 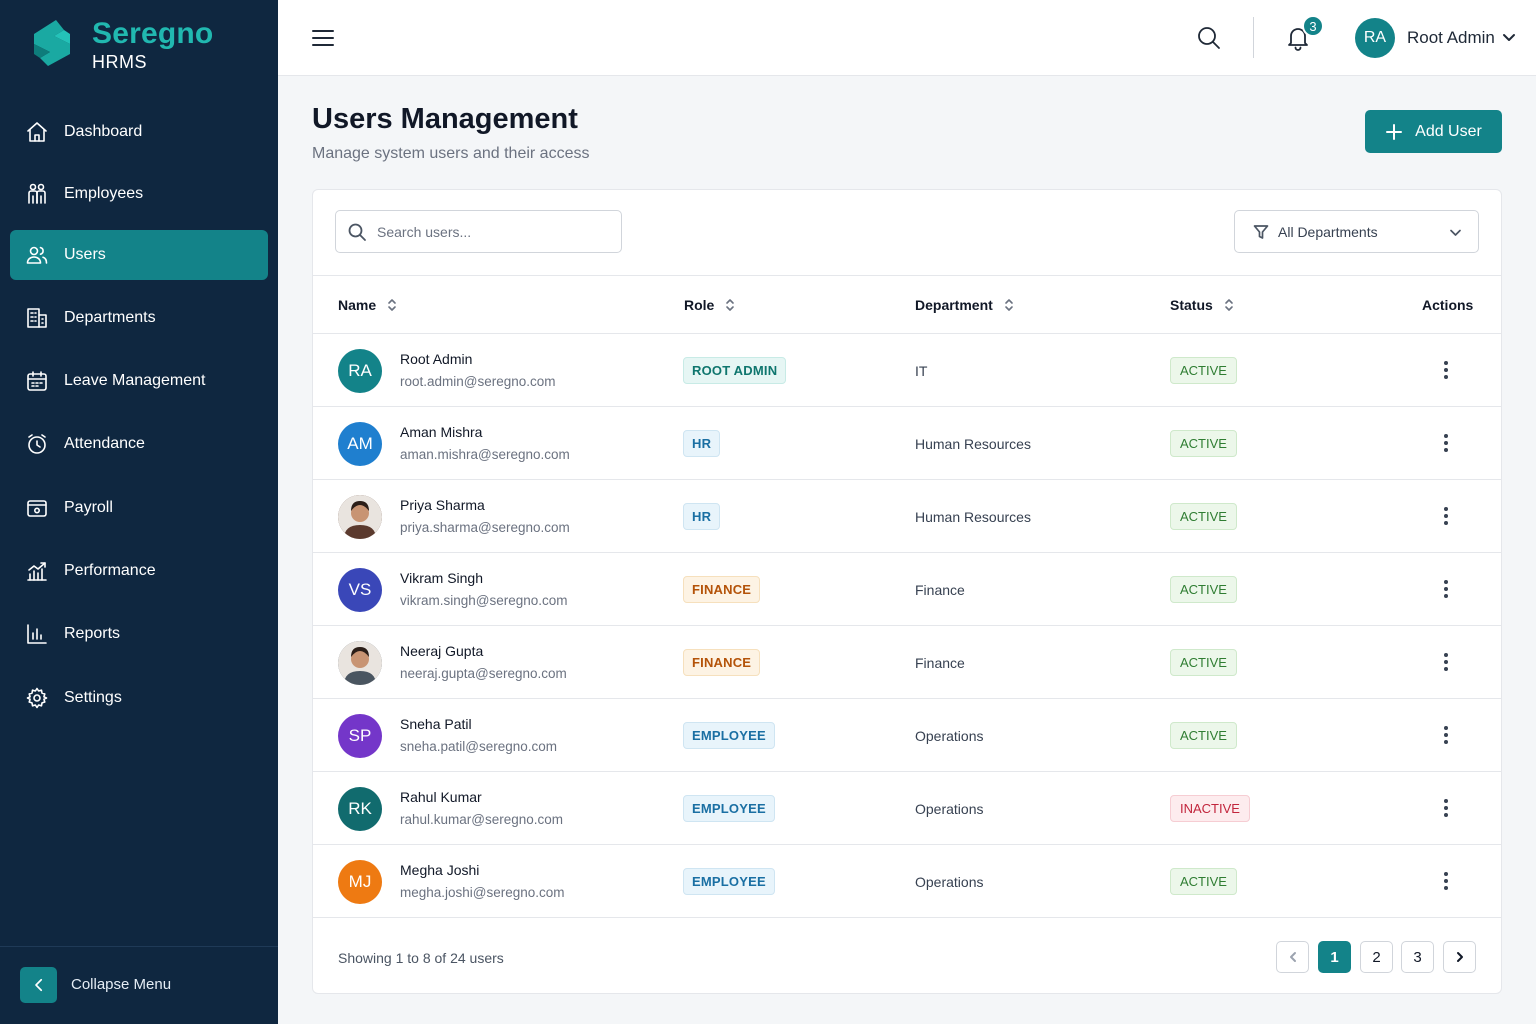 What do you see at coordinates (973, 444) in the screenshot?
I see `department-cell: Human Resources` at bounding box center [973, 444].